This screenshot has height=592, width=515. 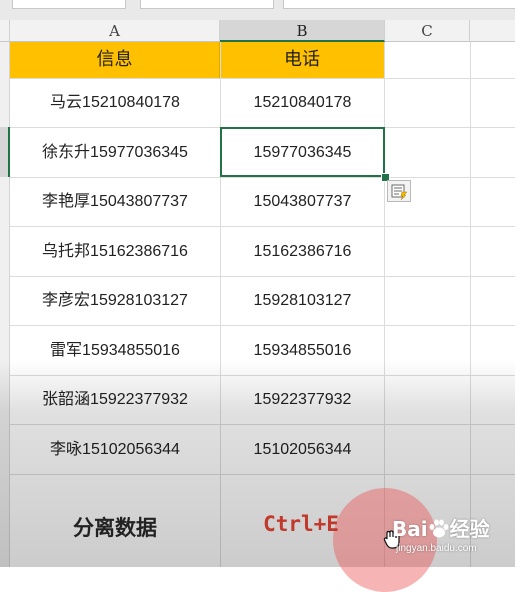 I want to click on flash-fill-options-icon, so click(x=399, y=191).